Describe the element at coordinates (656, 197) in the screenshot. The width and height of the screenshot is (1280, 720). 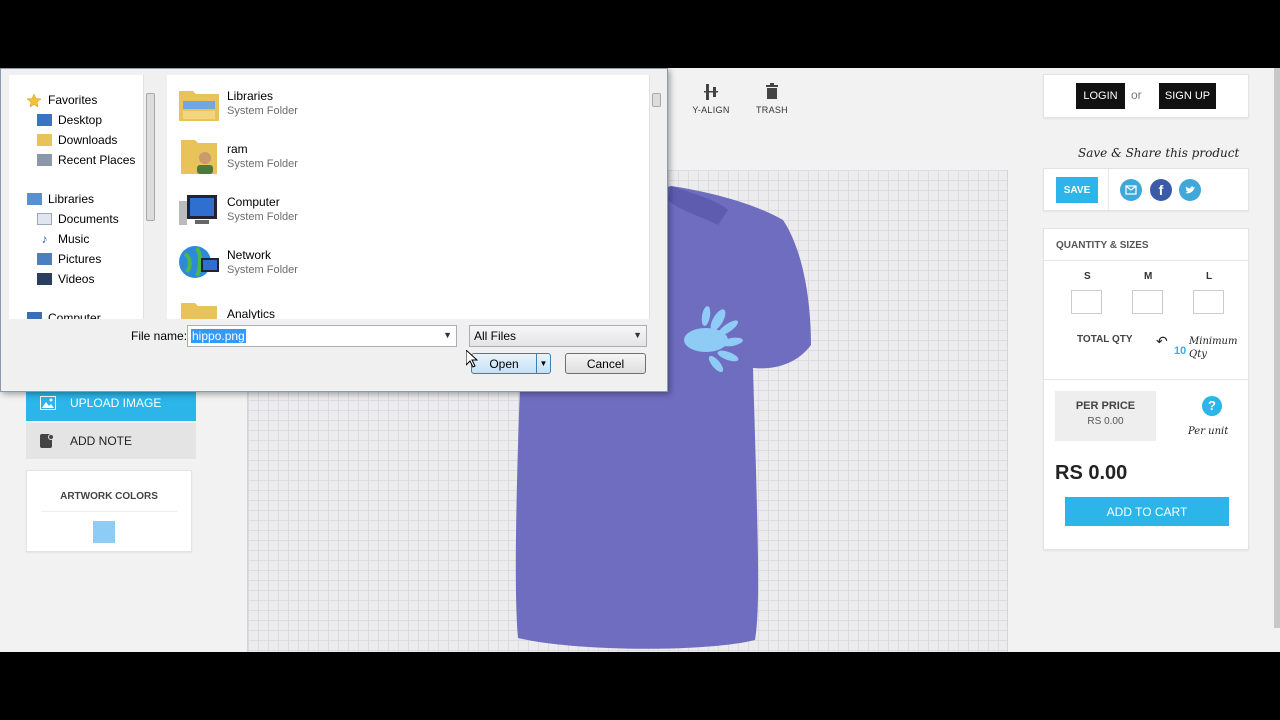
I see `file-list-scrollbar` at that location.